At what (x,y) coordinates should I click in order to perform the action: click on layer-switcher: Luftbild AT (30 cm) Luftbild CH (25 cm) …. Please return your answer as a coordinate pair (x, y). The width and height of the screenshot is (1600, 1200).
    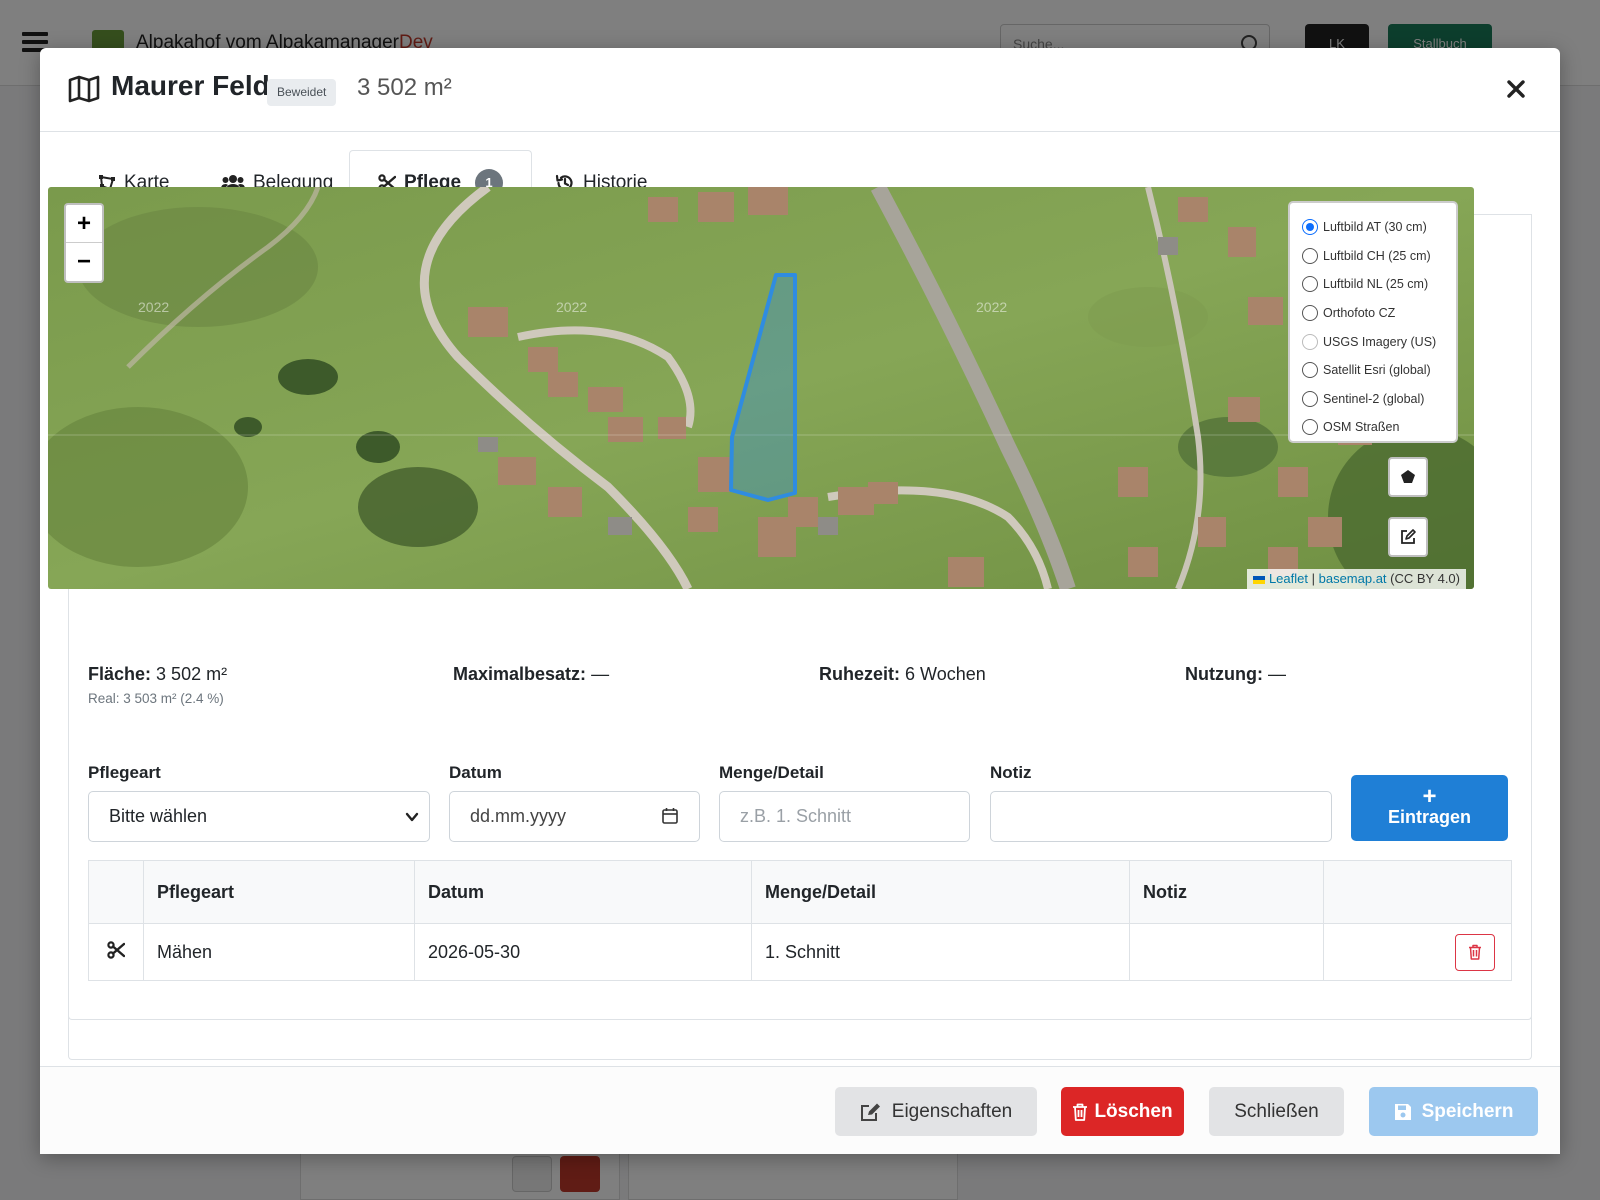
    Looking at the image, I should click on (1373, 322).